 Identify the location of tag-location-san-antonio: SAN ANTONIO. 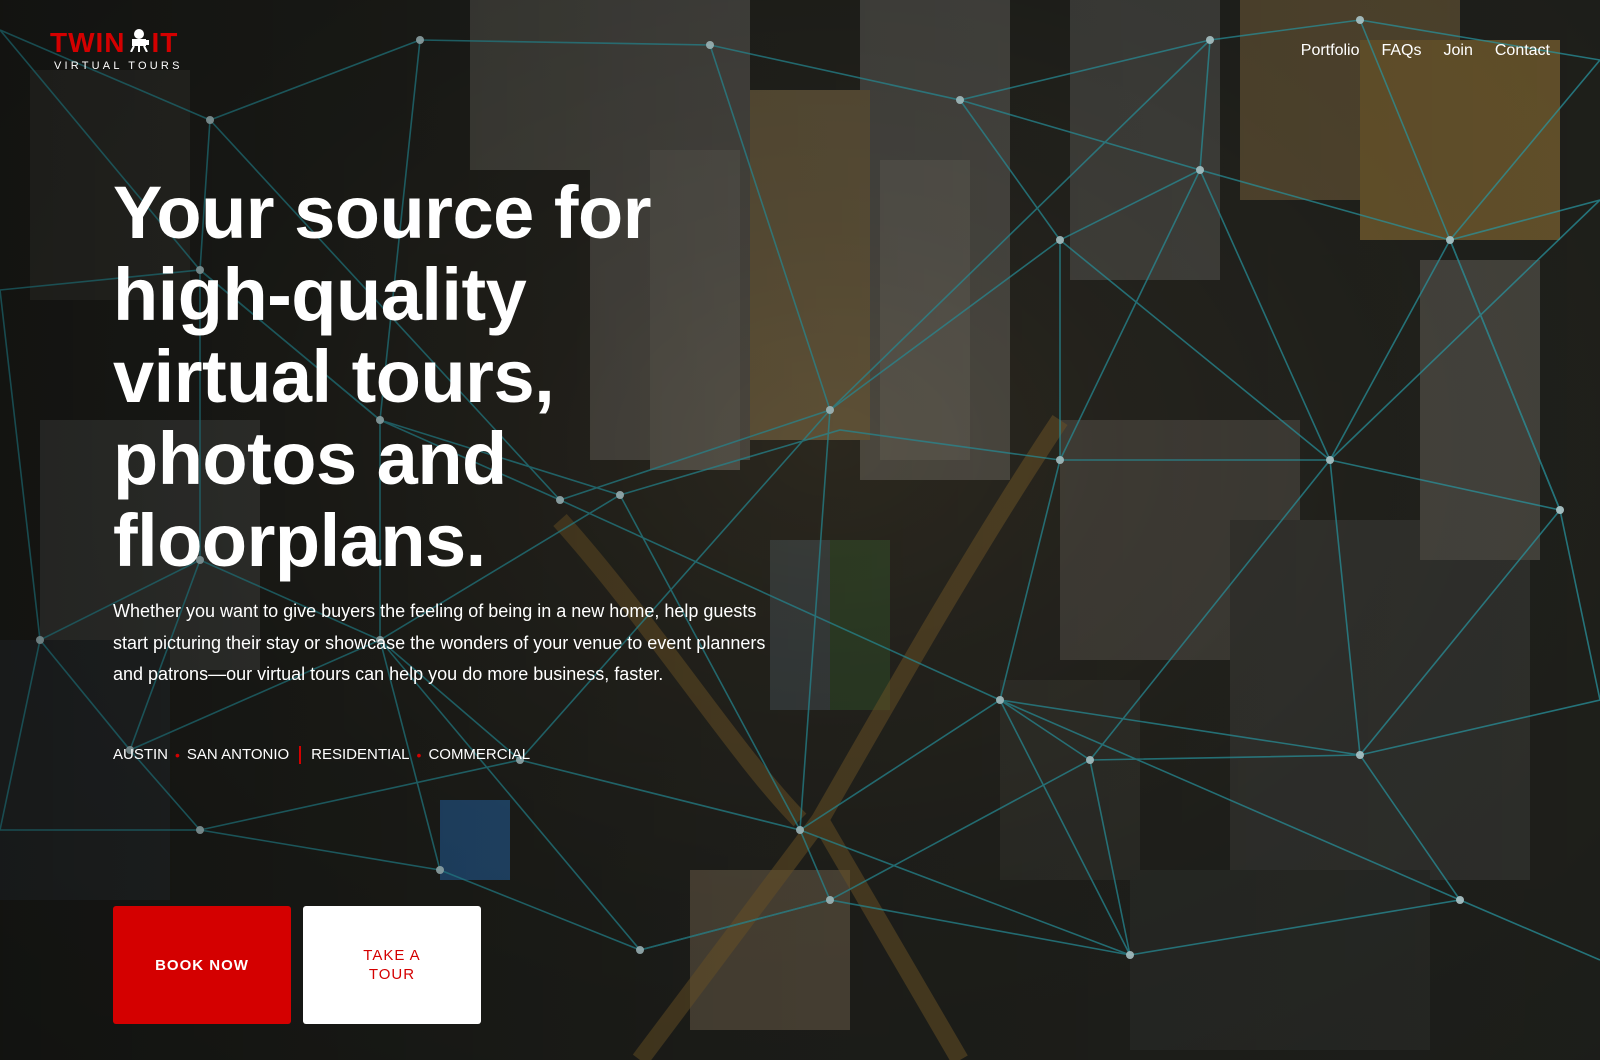
(238, 754).